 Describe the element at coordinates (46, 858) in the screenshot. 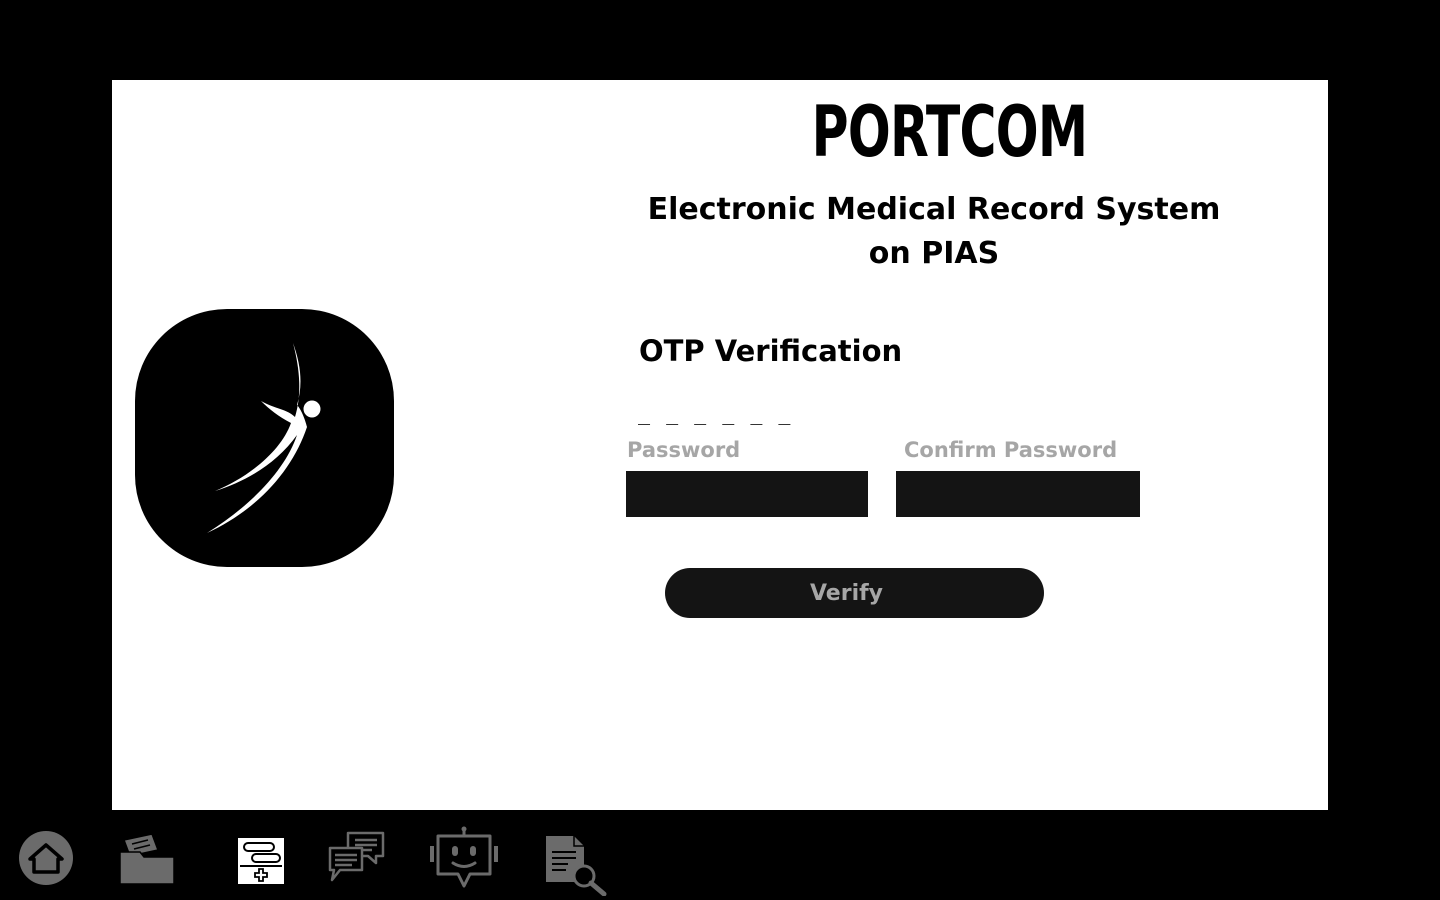

I see `home-icon` at that location.